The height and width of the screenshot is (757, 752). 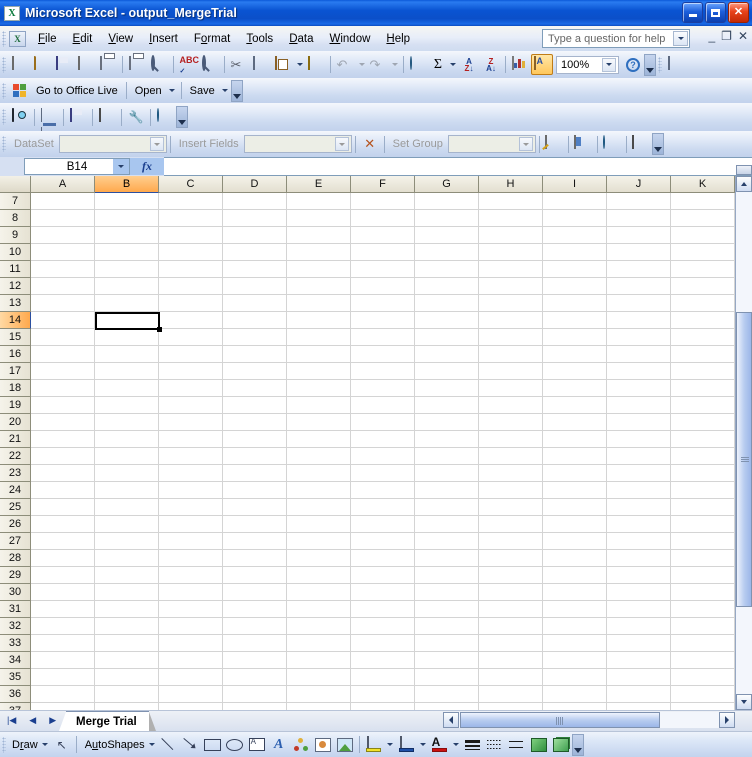 I want to click on fill-color-dropdown-arrow, so click(x=390, y=744).